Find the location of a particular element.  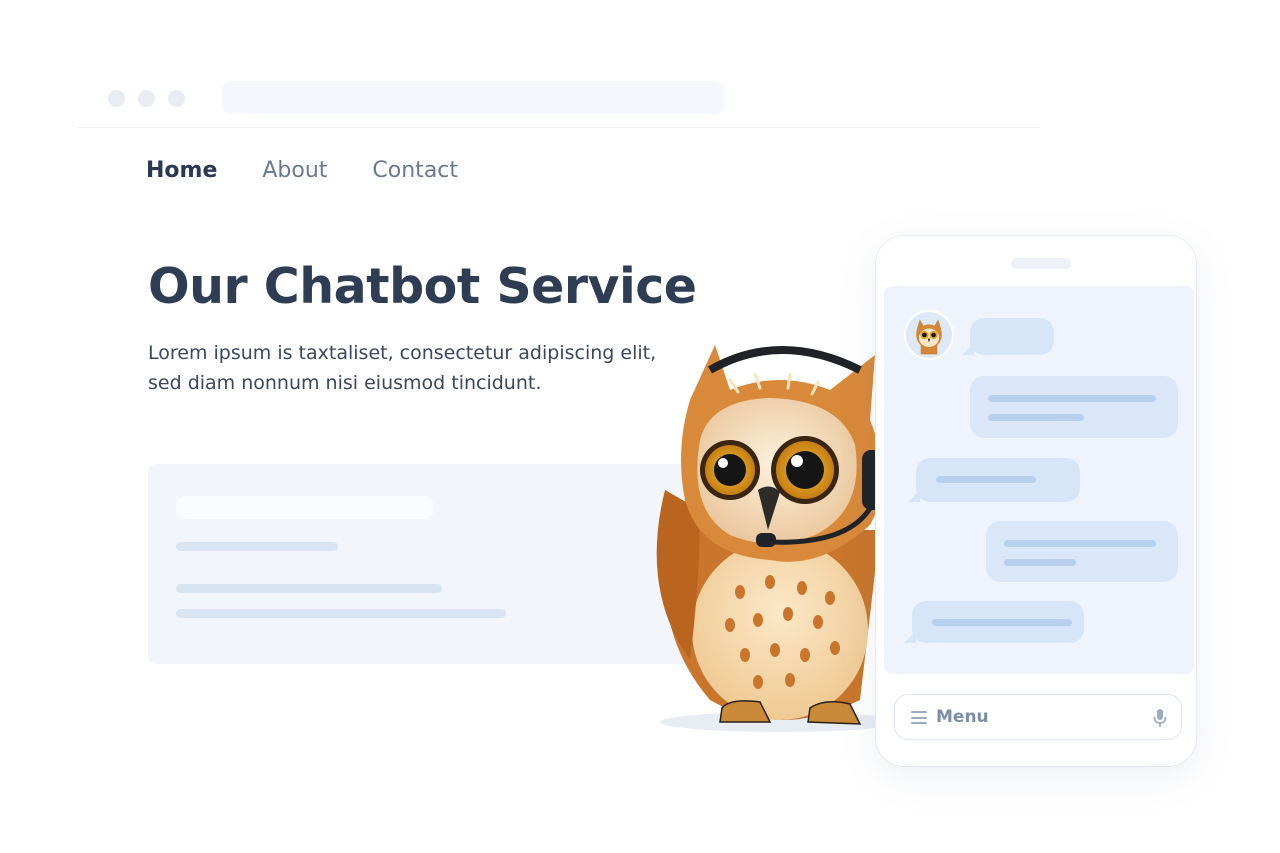

menu-label: Menu is located at coordinates (962, 717).